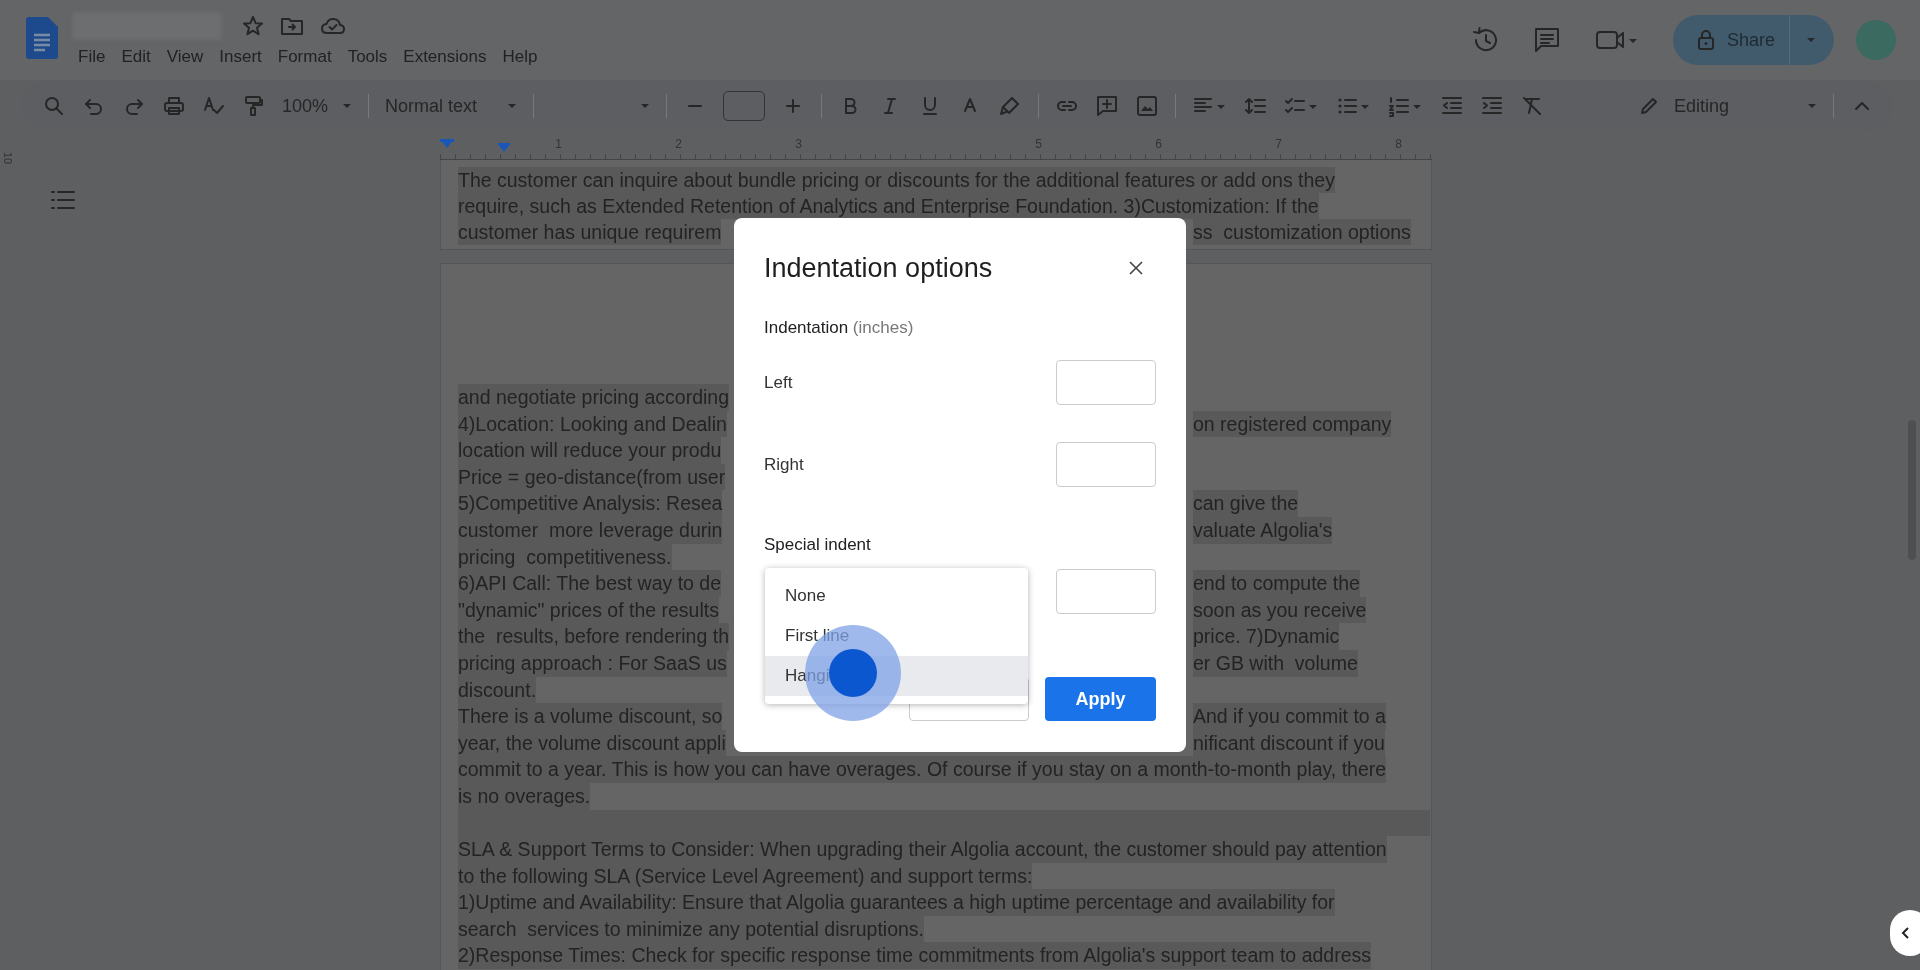  Describe the element at coordinates (304, 57) in the screenshot. I see `menu-item: Format` at that location.